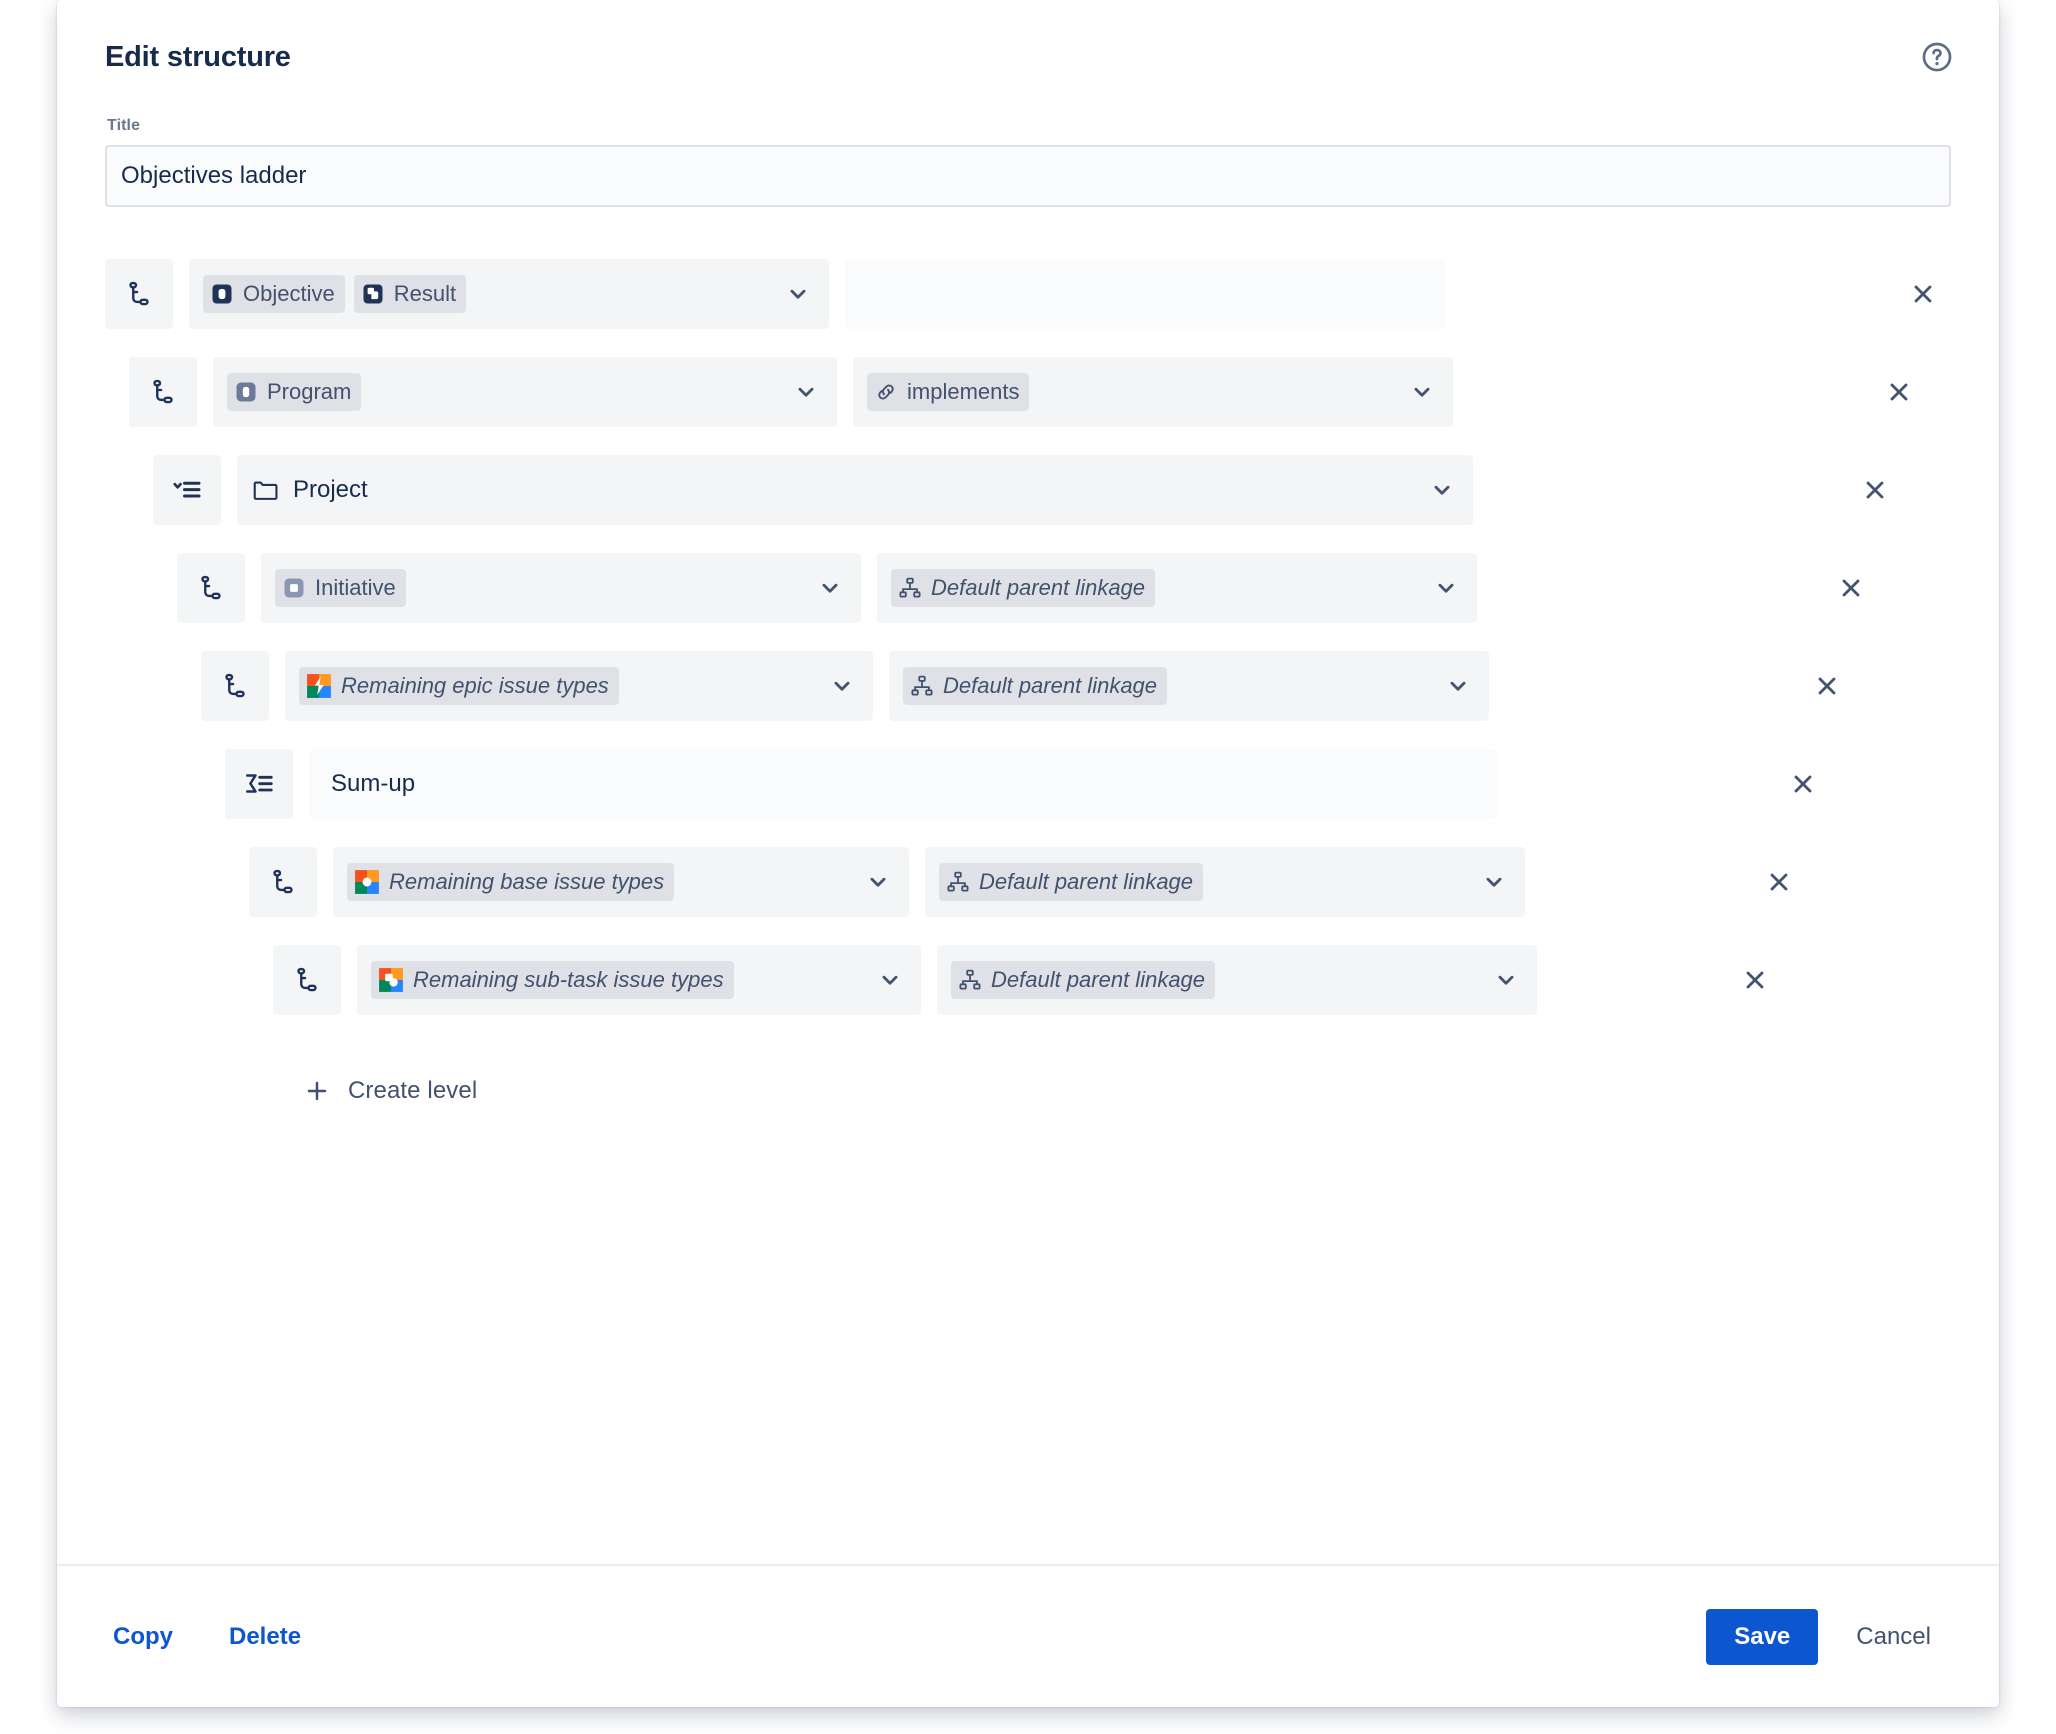 The width and height of the screenshot is (2056, 1734). I want to click on level-type-select: Objective Result, so click(509, 293).